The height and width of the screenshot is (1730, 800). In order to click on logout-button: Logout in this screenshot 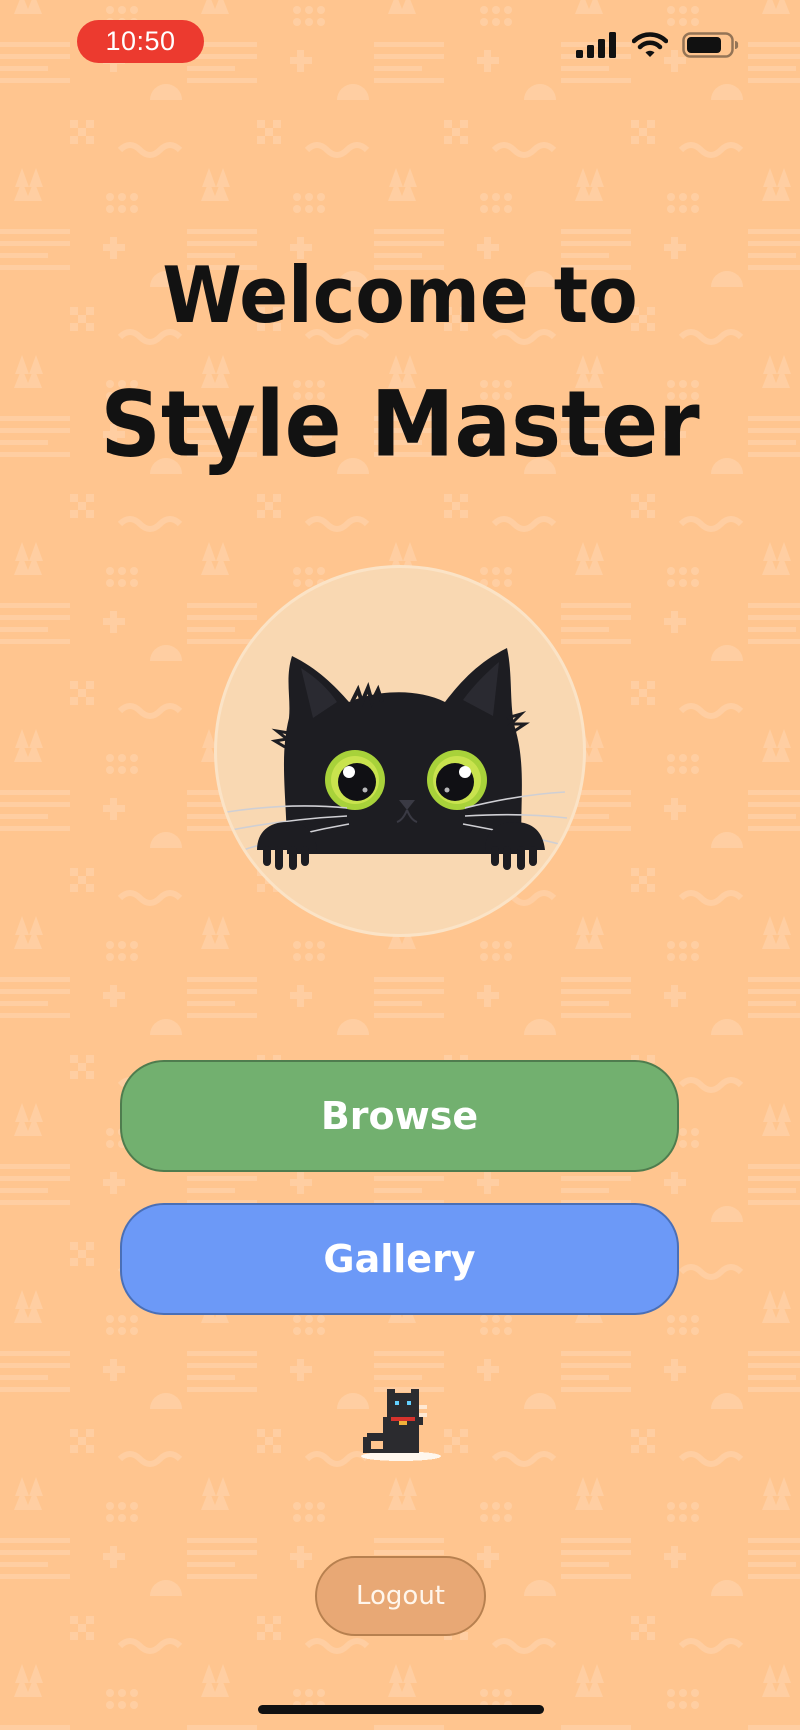, I will do `click(400, 1596)`.